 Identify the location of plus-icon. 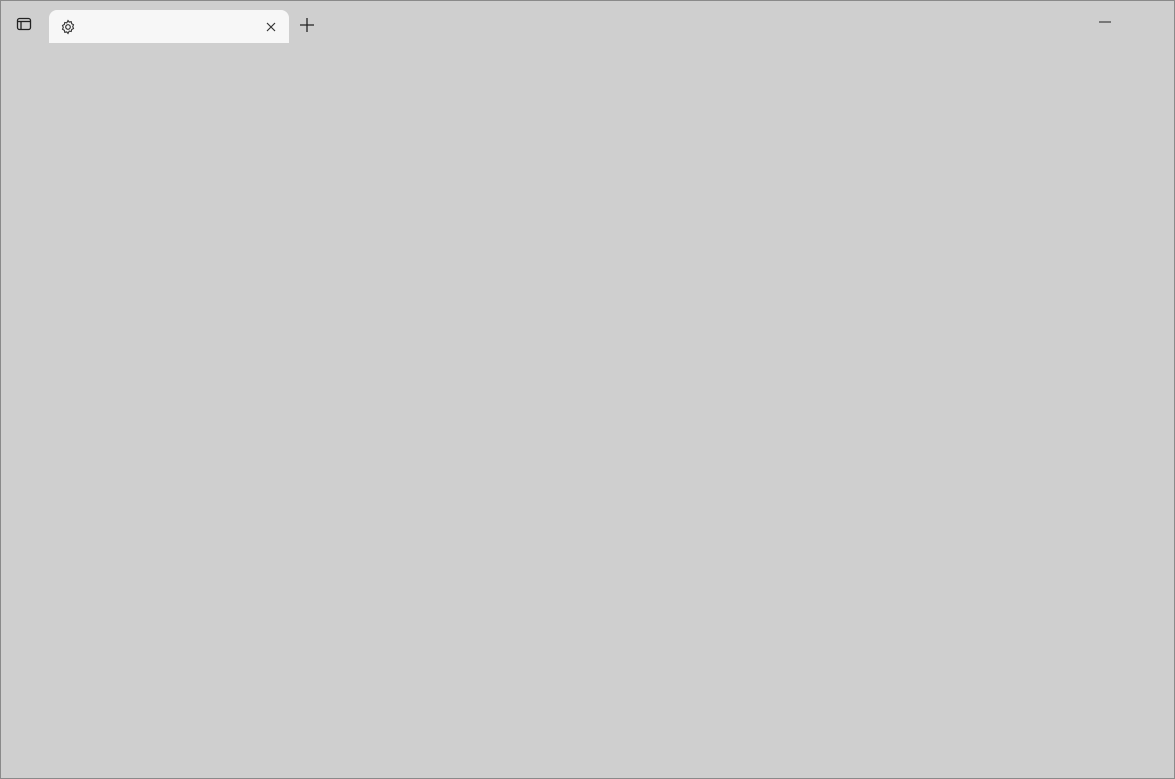
(307, 25).